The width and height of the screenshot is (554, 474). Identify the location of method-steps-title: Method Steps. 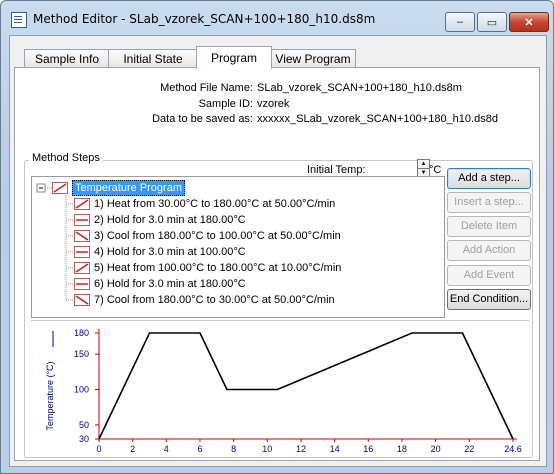
(66, 158).